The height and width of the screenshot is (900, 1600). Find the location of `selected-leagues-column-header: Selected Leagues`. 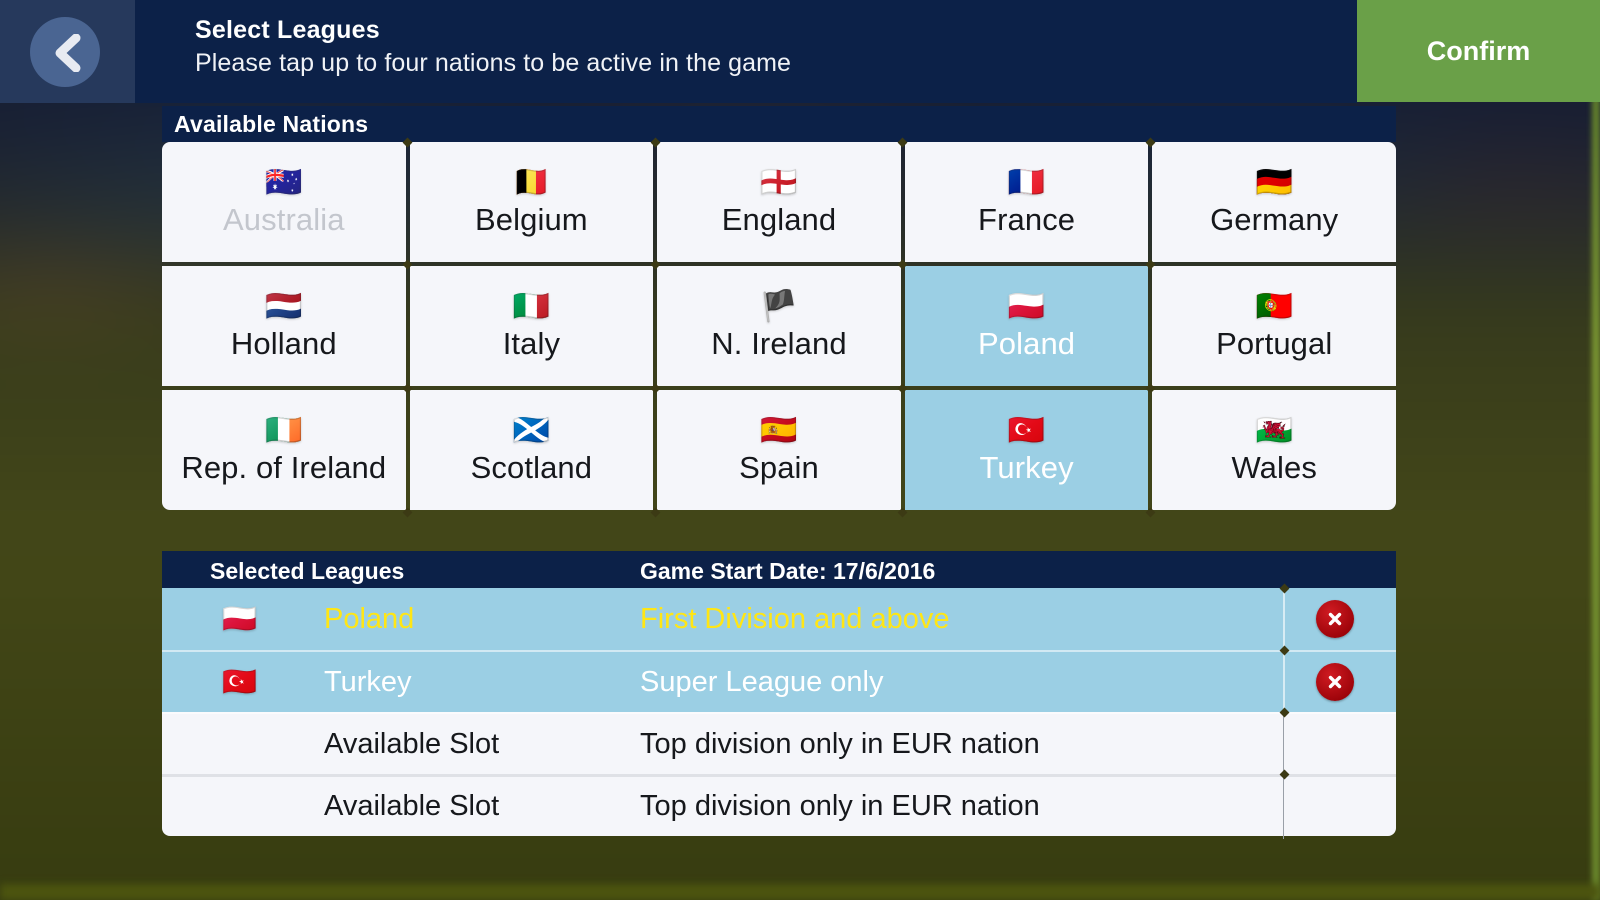

selected-leagues-column-header: Selected Leagues is located at coordinates (307, 571).